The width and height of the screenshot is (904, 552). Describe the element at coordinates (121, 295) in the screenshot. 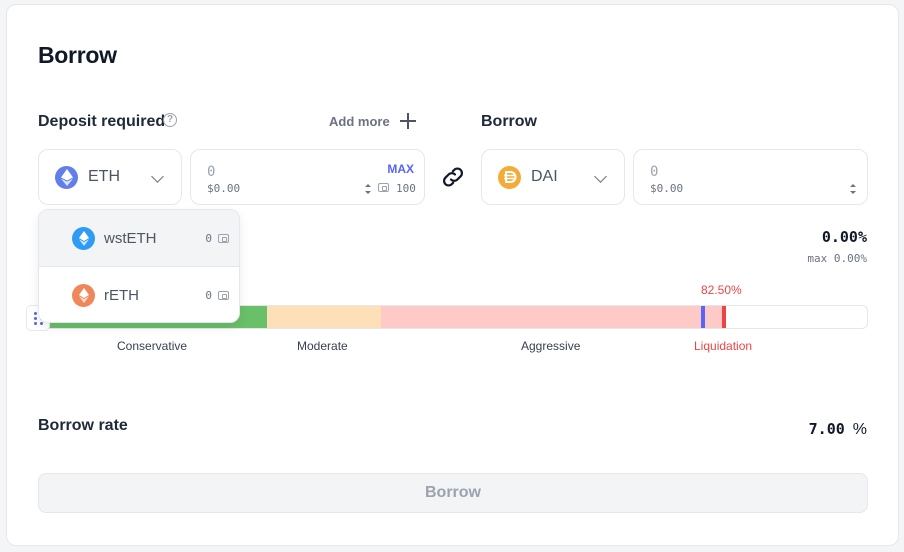

I see `dropdown-item-label: rETH` at that location.